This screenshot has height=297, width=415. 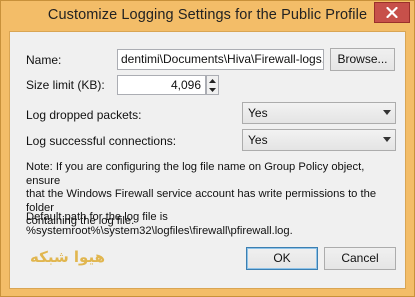 What do you see at coordinates (282, 258) in the screenshot?
I see `ok-button: OK` at bounding box center [282, 258].